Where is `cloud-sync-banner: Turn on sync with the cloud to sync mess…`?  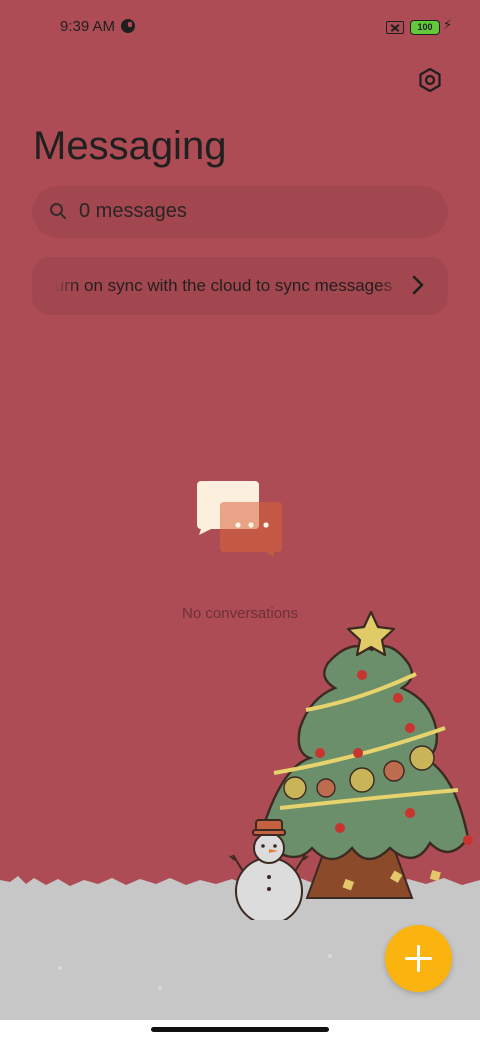
cloud-sync-banner: Turn on sync with the cloud to sync mess… is located at coordinates (240, 286).